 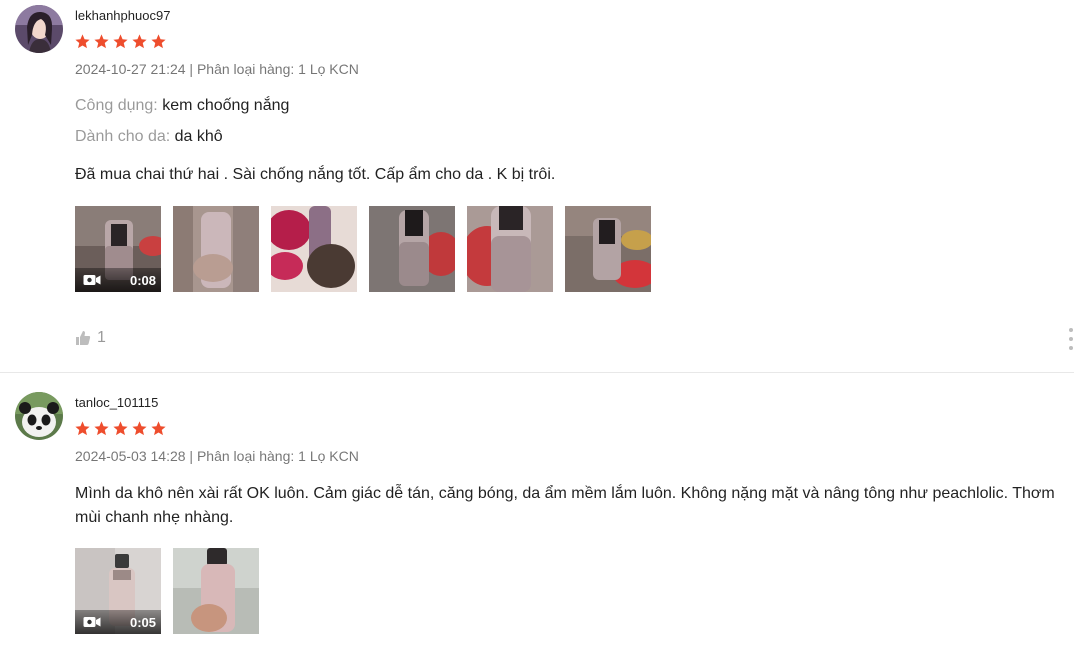 I want to click on user-avatar-photo, so click(x=39, y=29).